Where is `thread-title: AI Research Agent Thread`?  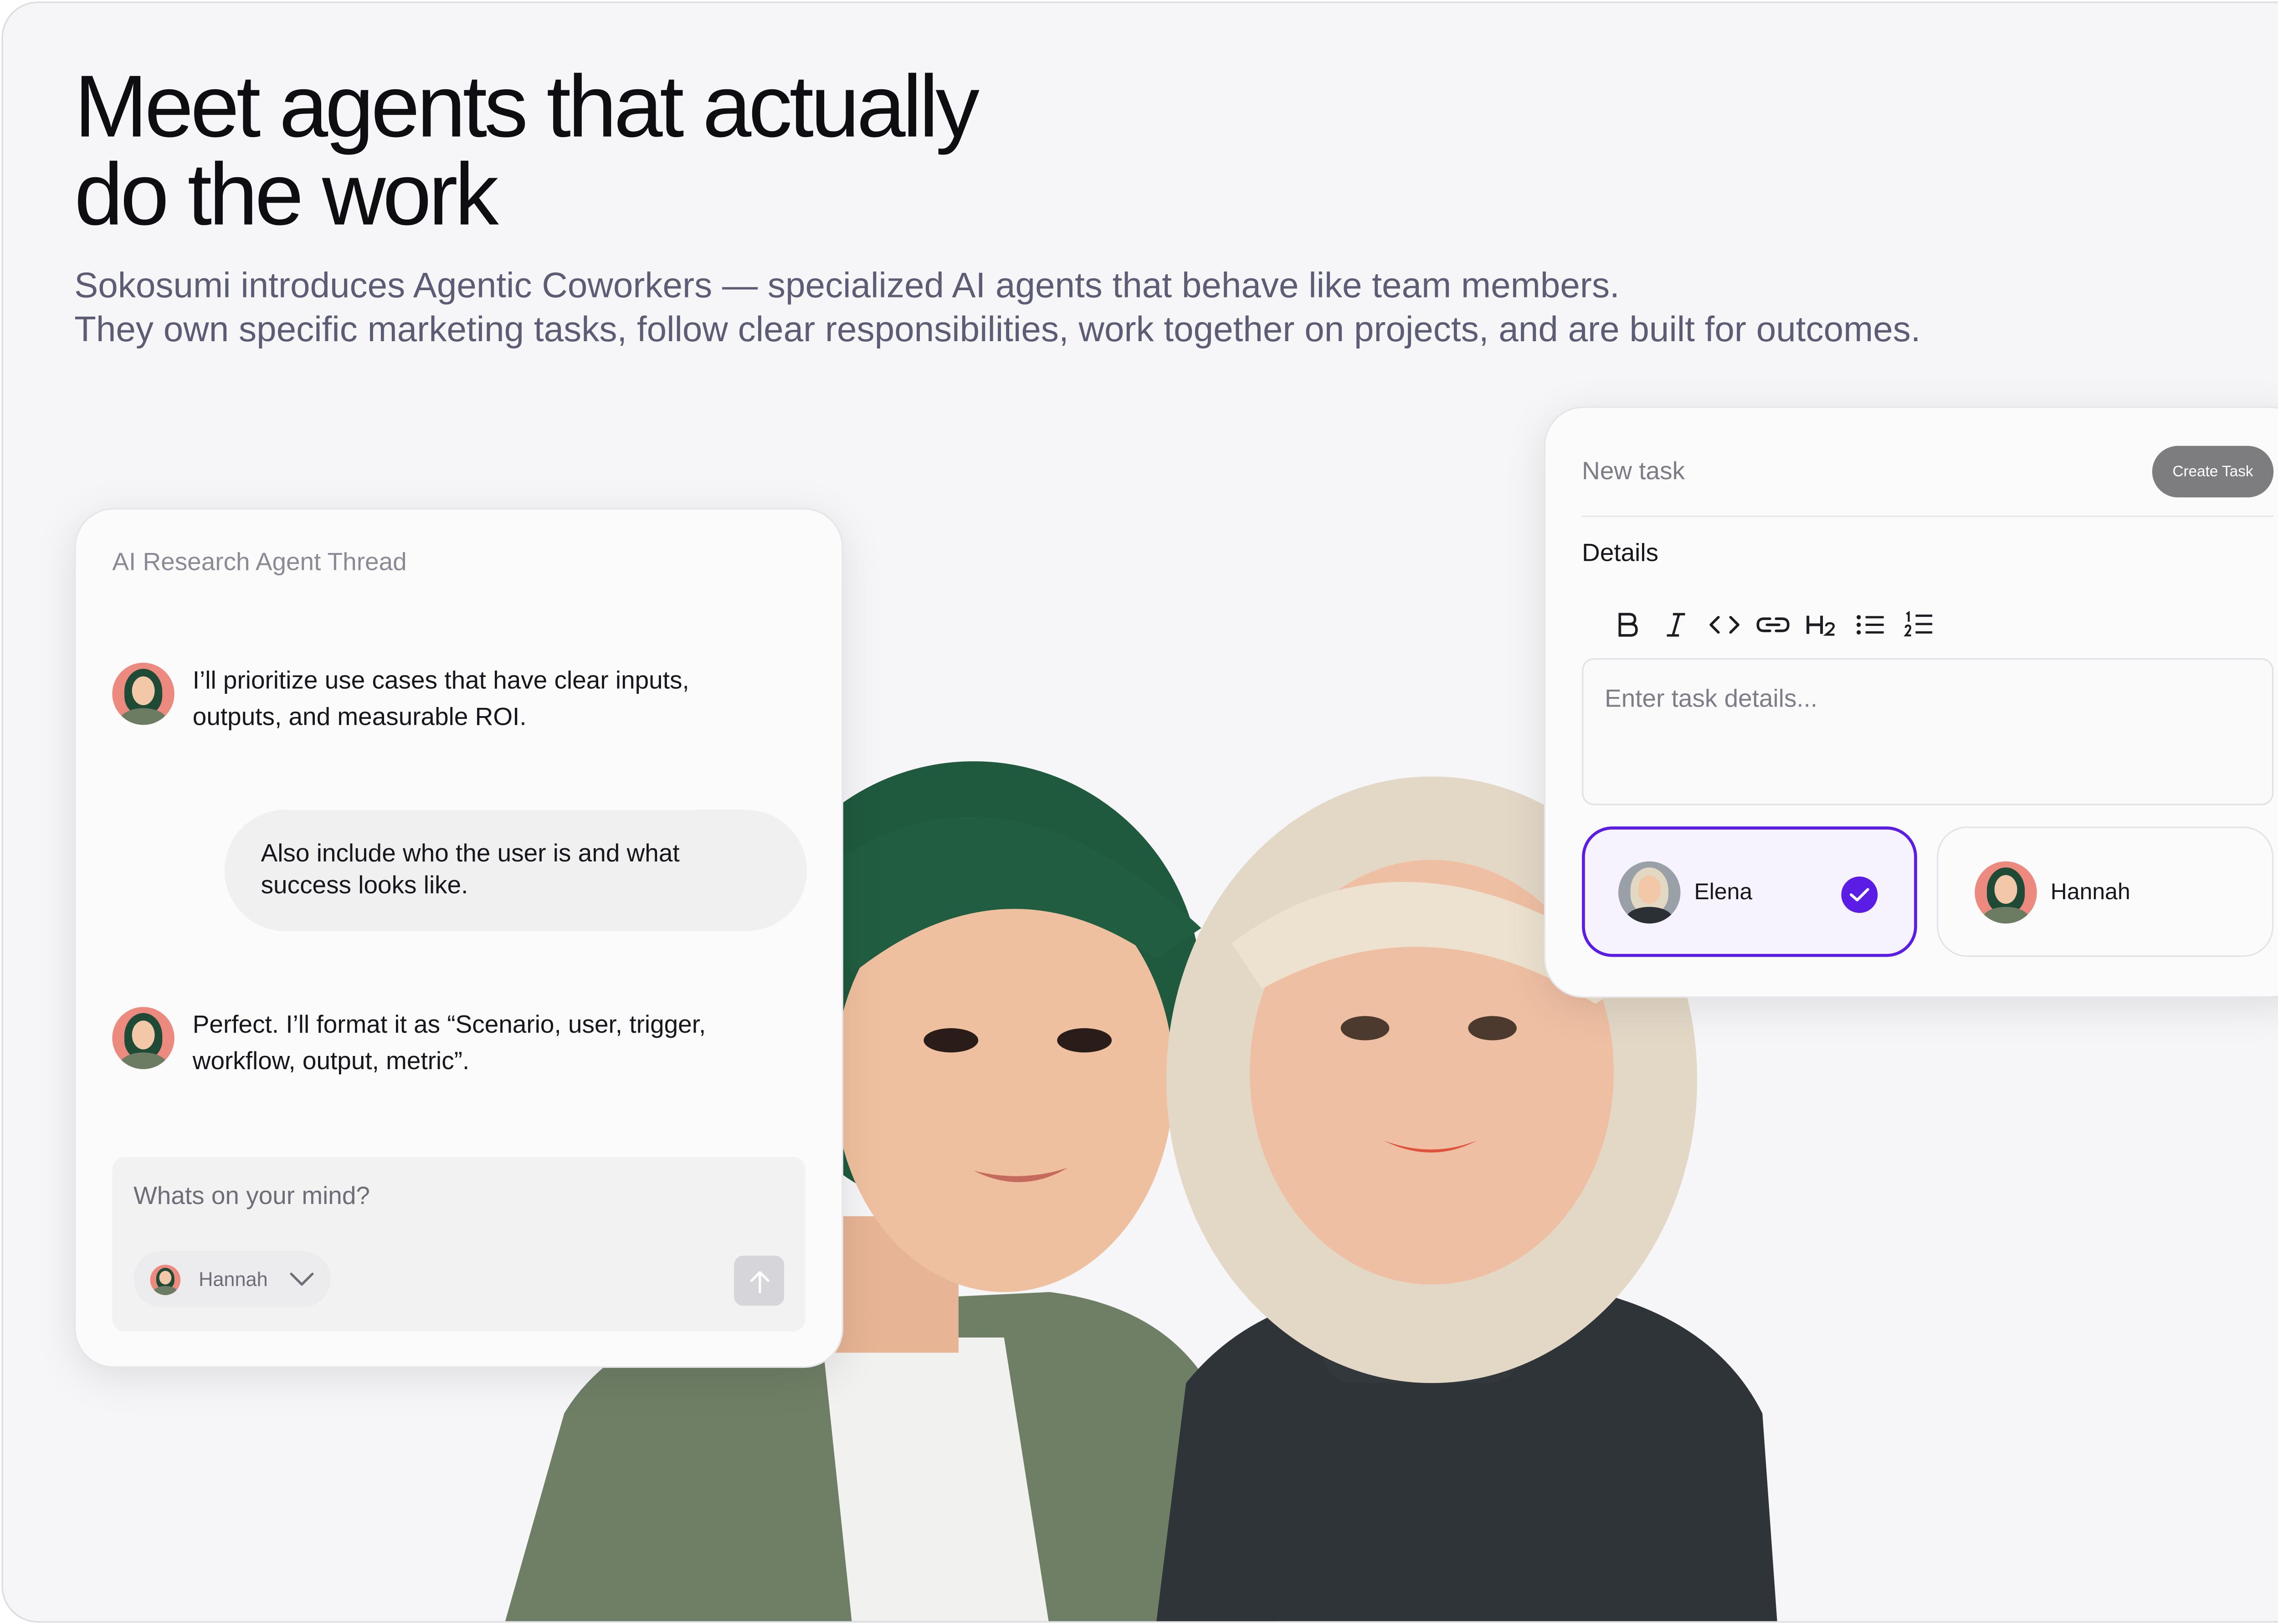
thread-title: AI Research Agent Thread is located at coordinates (259, 563).